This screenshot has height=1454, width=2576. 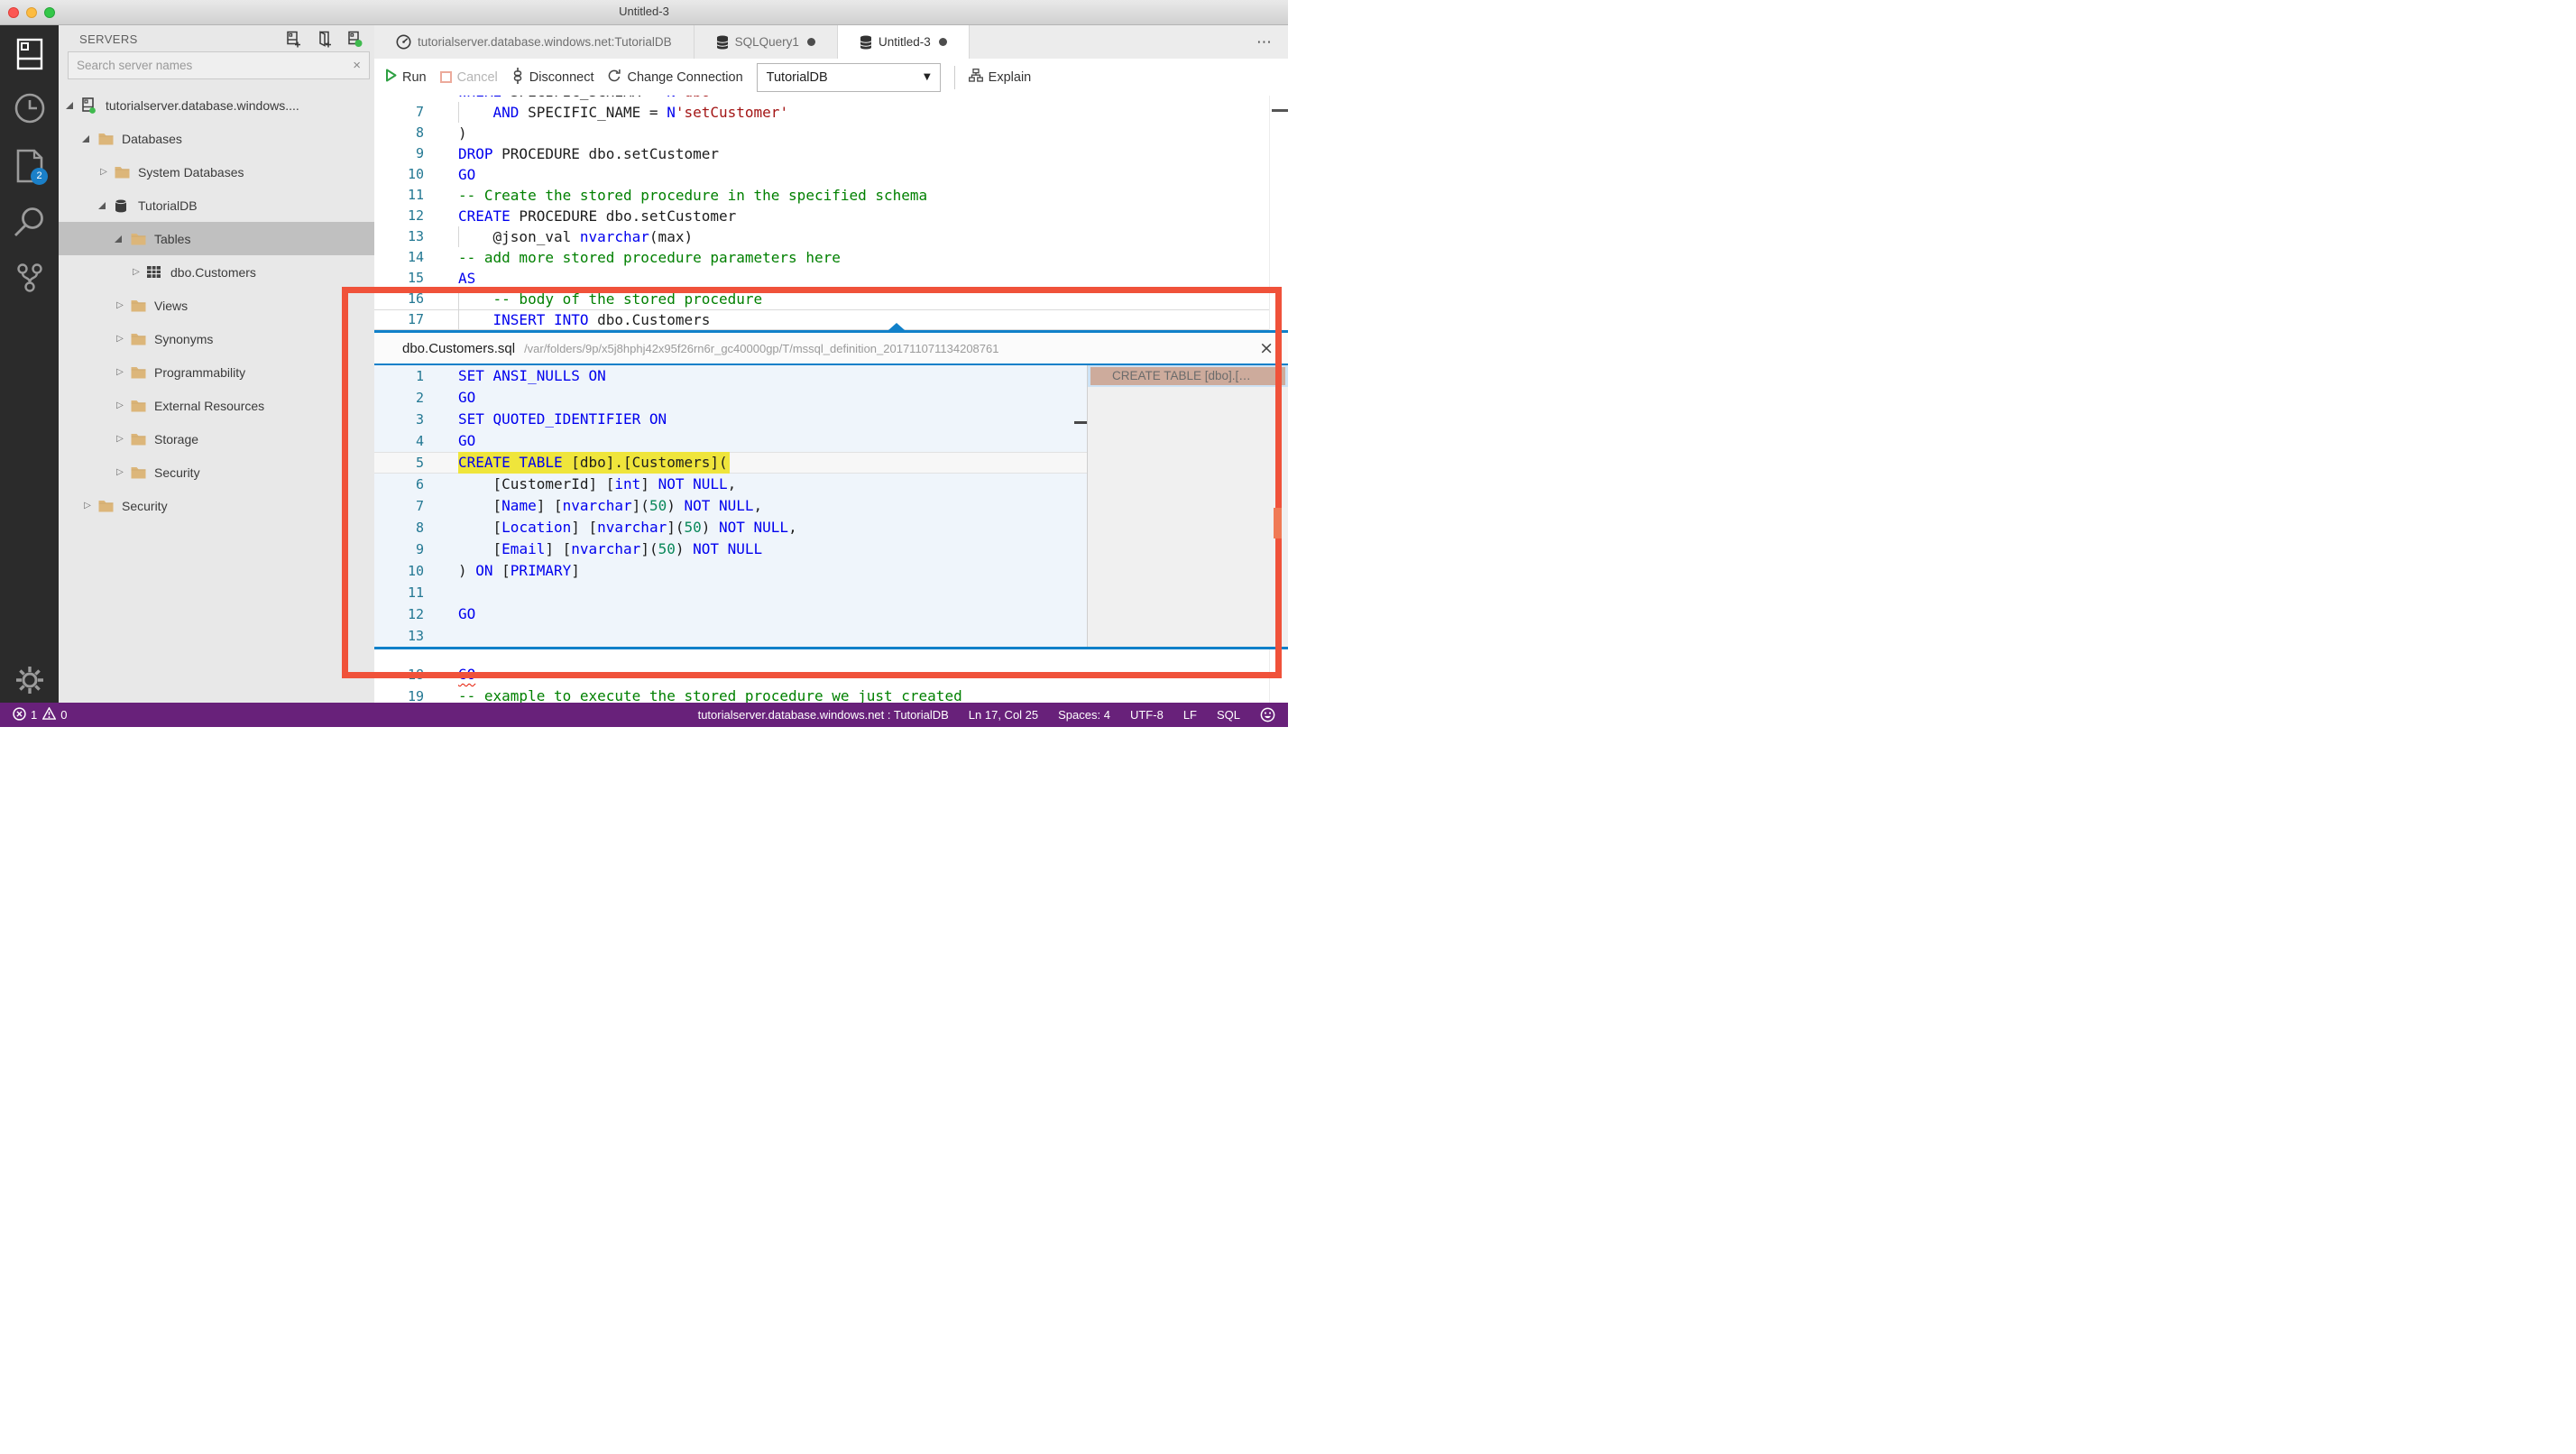 I want to click on code-line-18: 18 GO, so click(x=831, y=675).